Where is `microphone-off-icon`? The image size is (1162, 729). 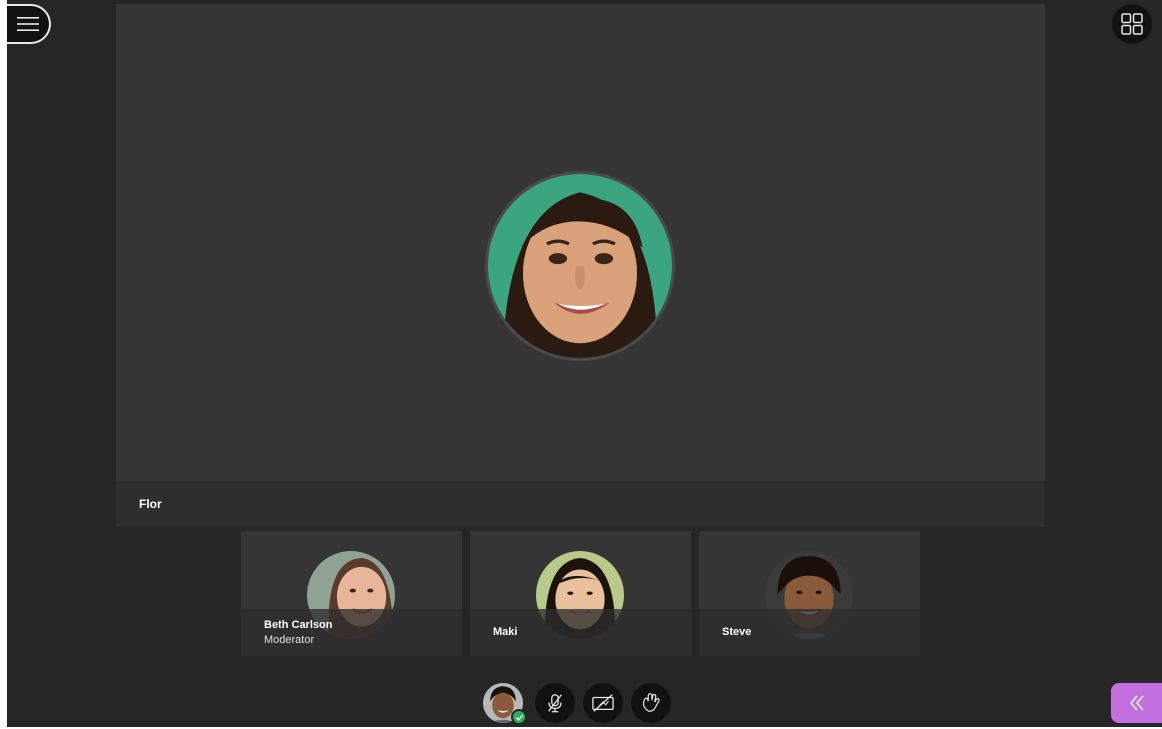
microphone-off-icon is located at coordinates (555, 703).